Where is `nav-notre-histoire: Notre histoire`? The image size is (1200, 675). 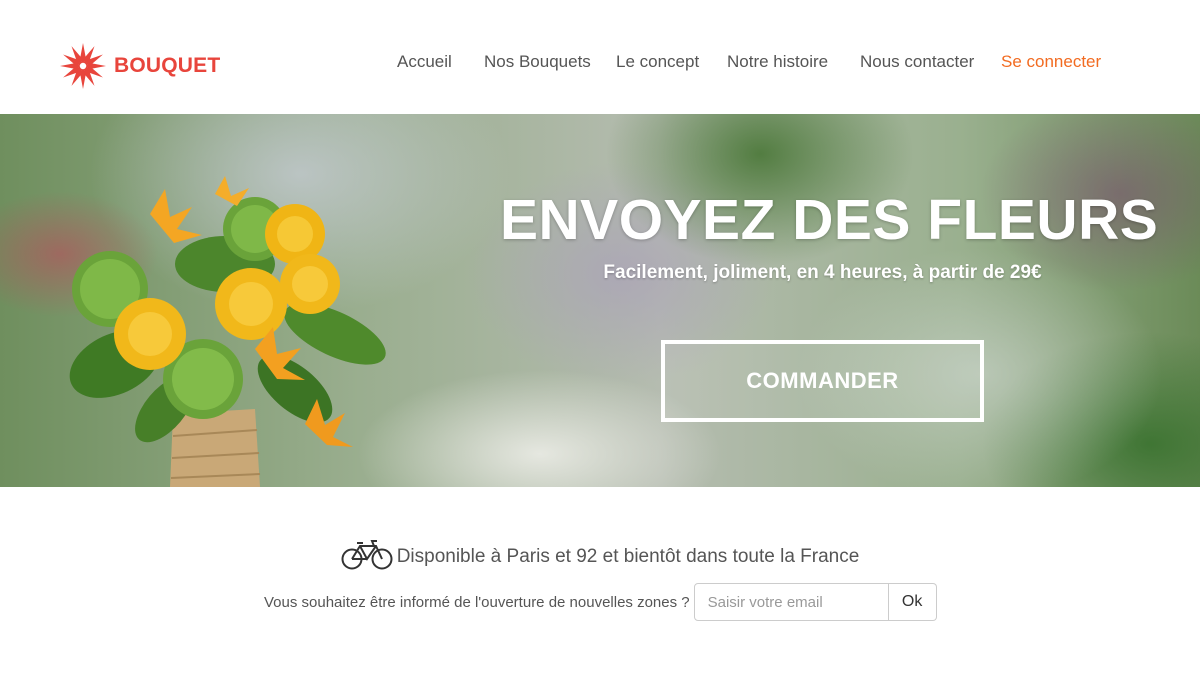
nav-notre-histoire: Notre histoire is located at coordinates (777, 62).